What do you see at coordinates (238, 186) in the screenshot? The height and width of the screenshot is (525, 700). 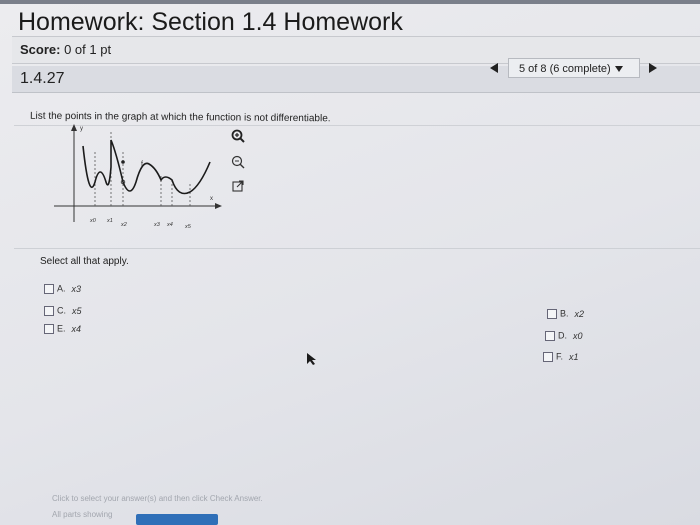 I see `popout-icon` at bounding box center [238, 186].